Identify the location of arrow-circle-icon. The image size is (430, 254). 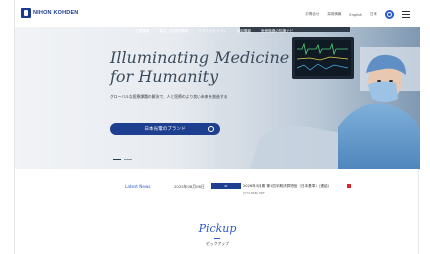
(211, 129).